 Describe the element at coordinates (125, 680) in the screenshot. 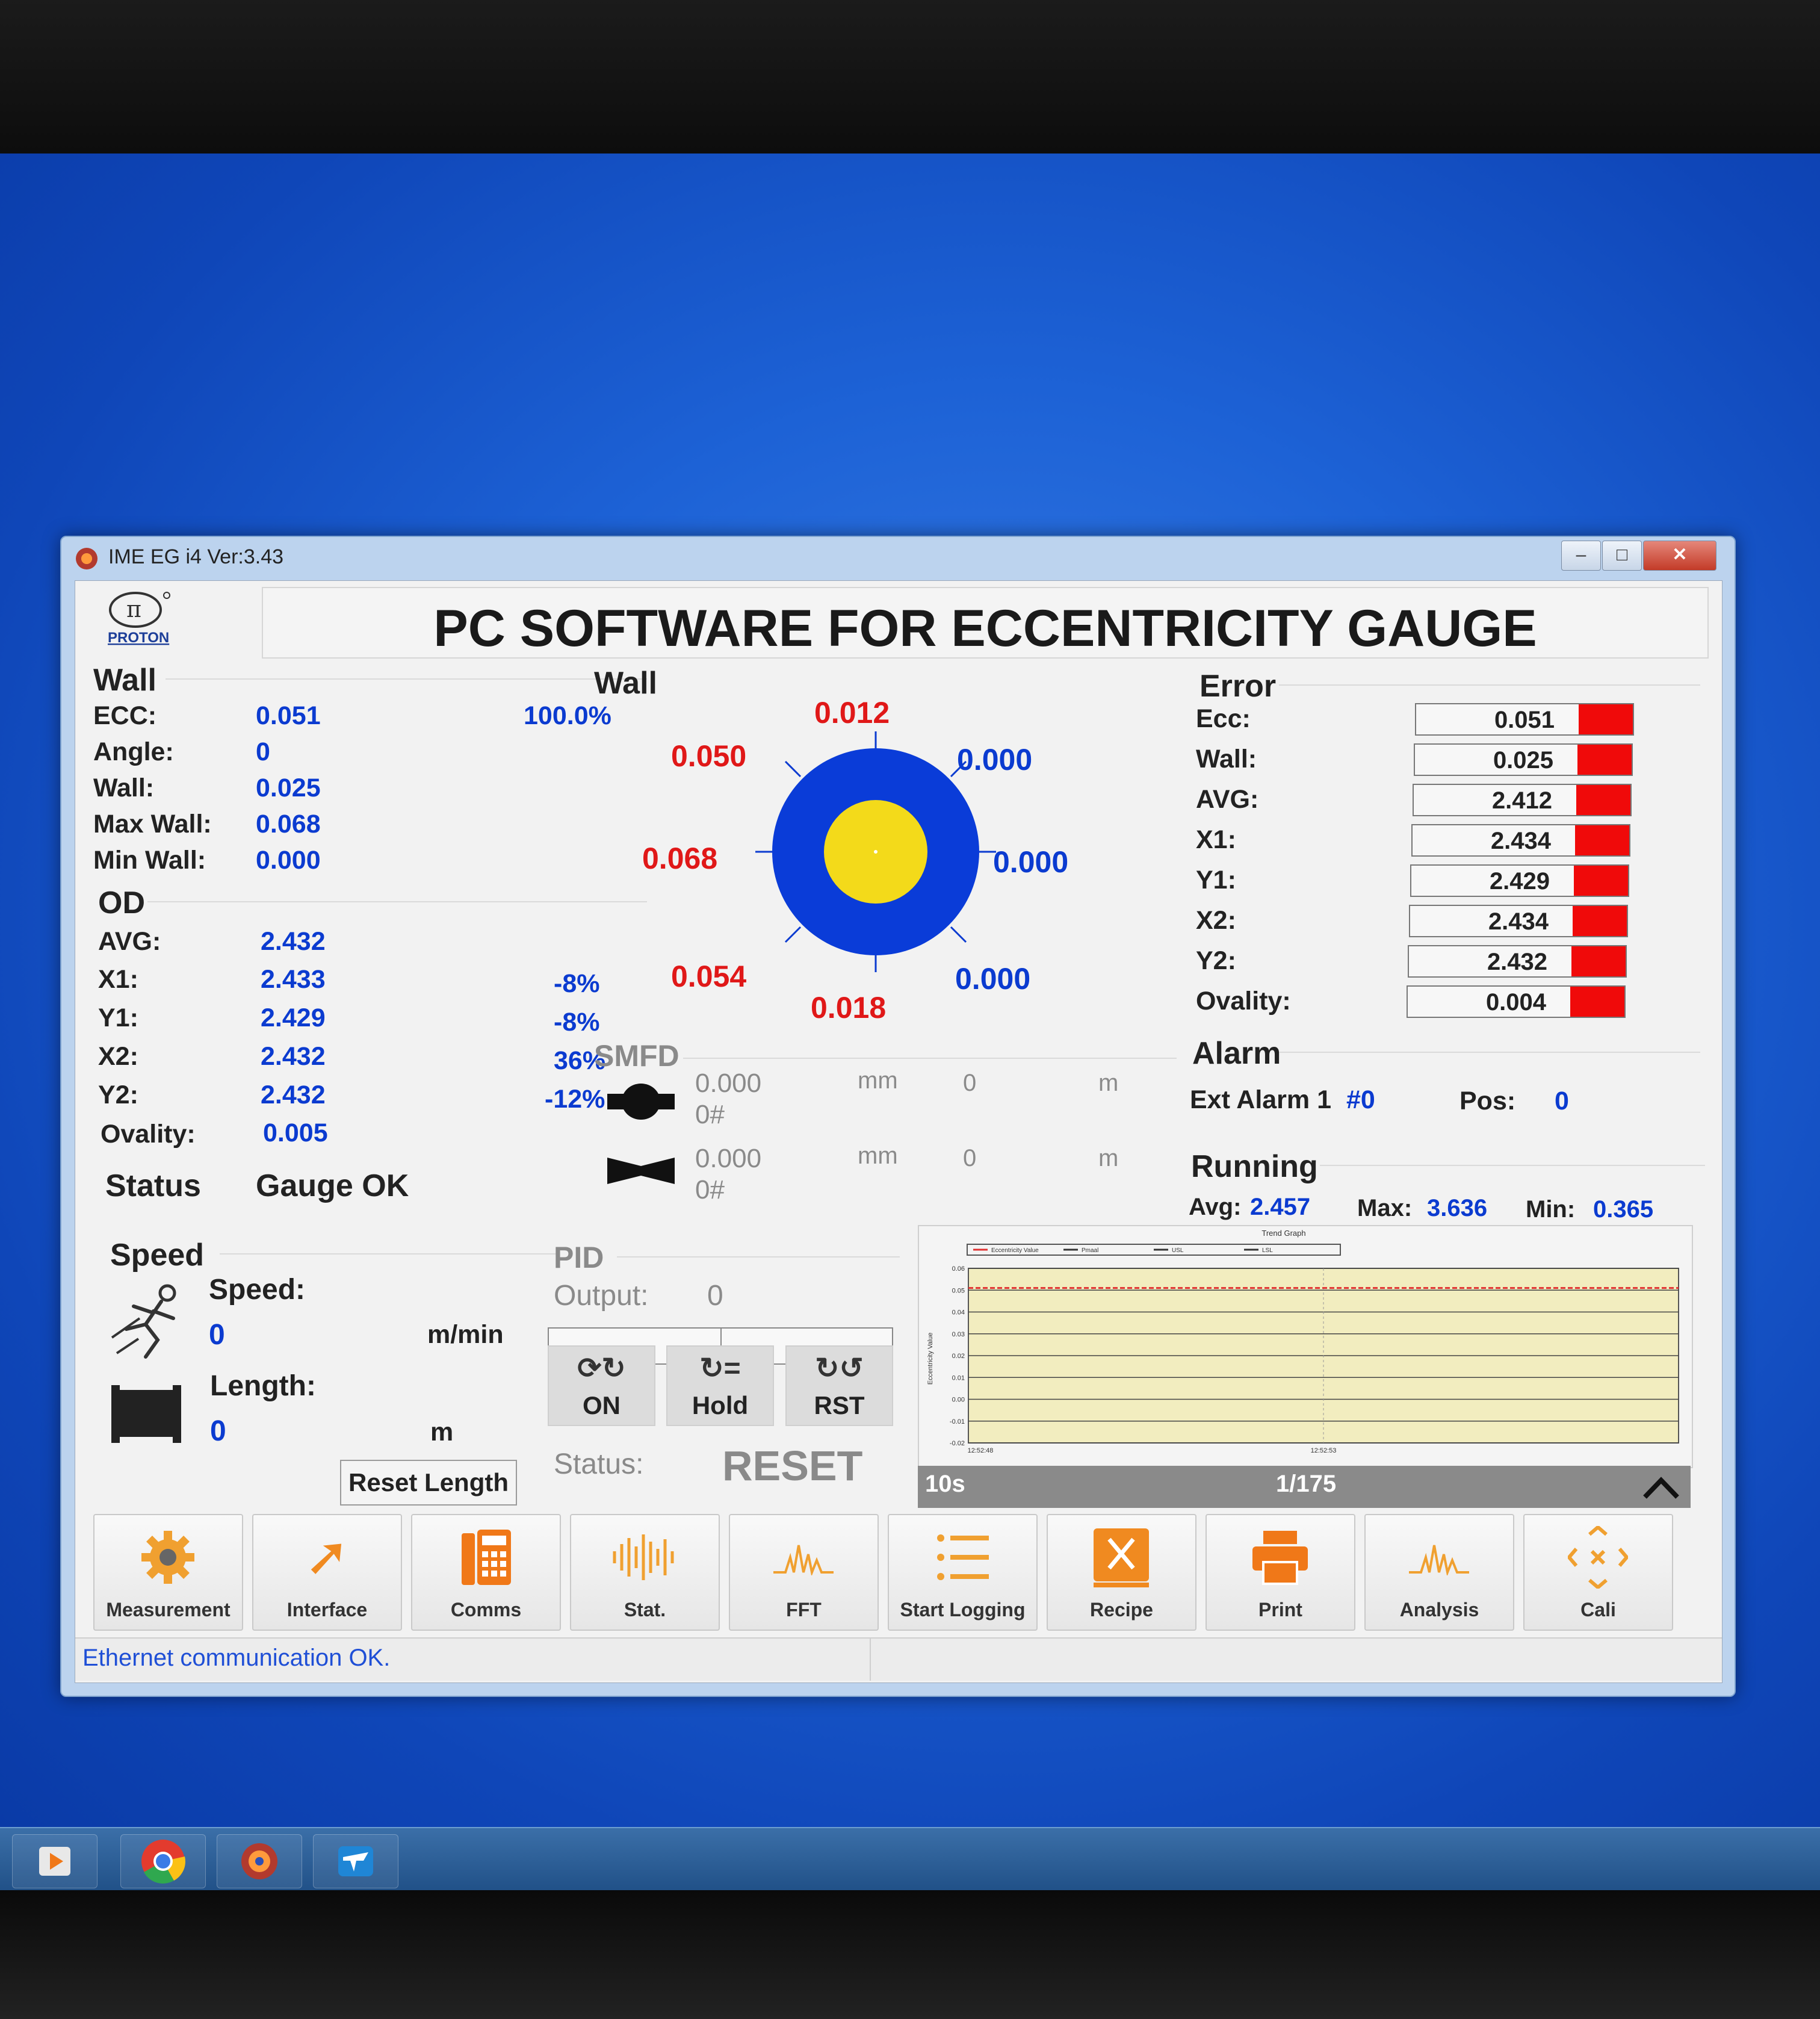

I see `wall-heading: Wall` at that location.